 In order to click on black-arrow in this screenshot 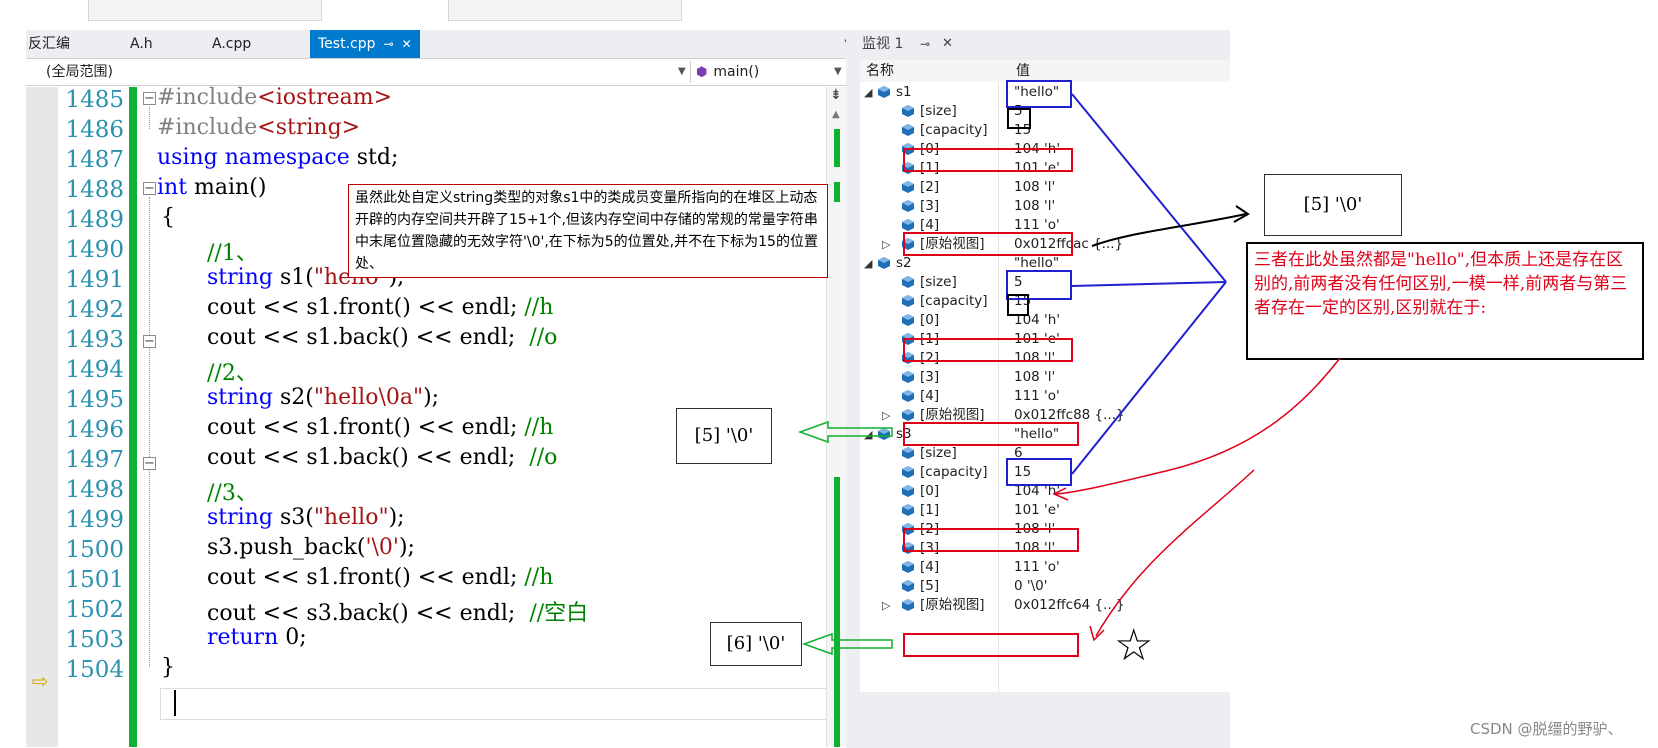, I will do `click(1169, 230)`.